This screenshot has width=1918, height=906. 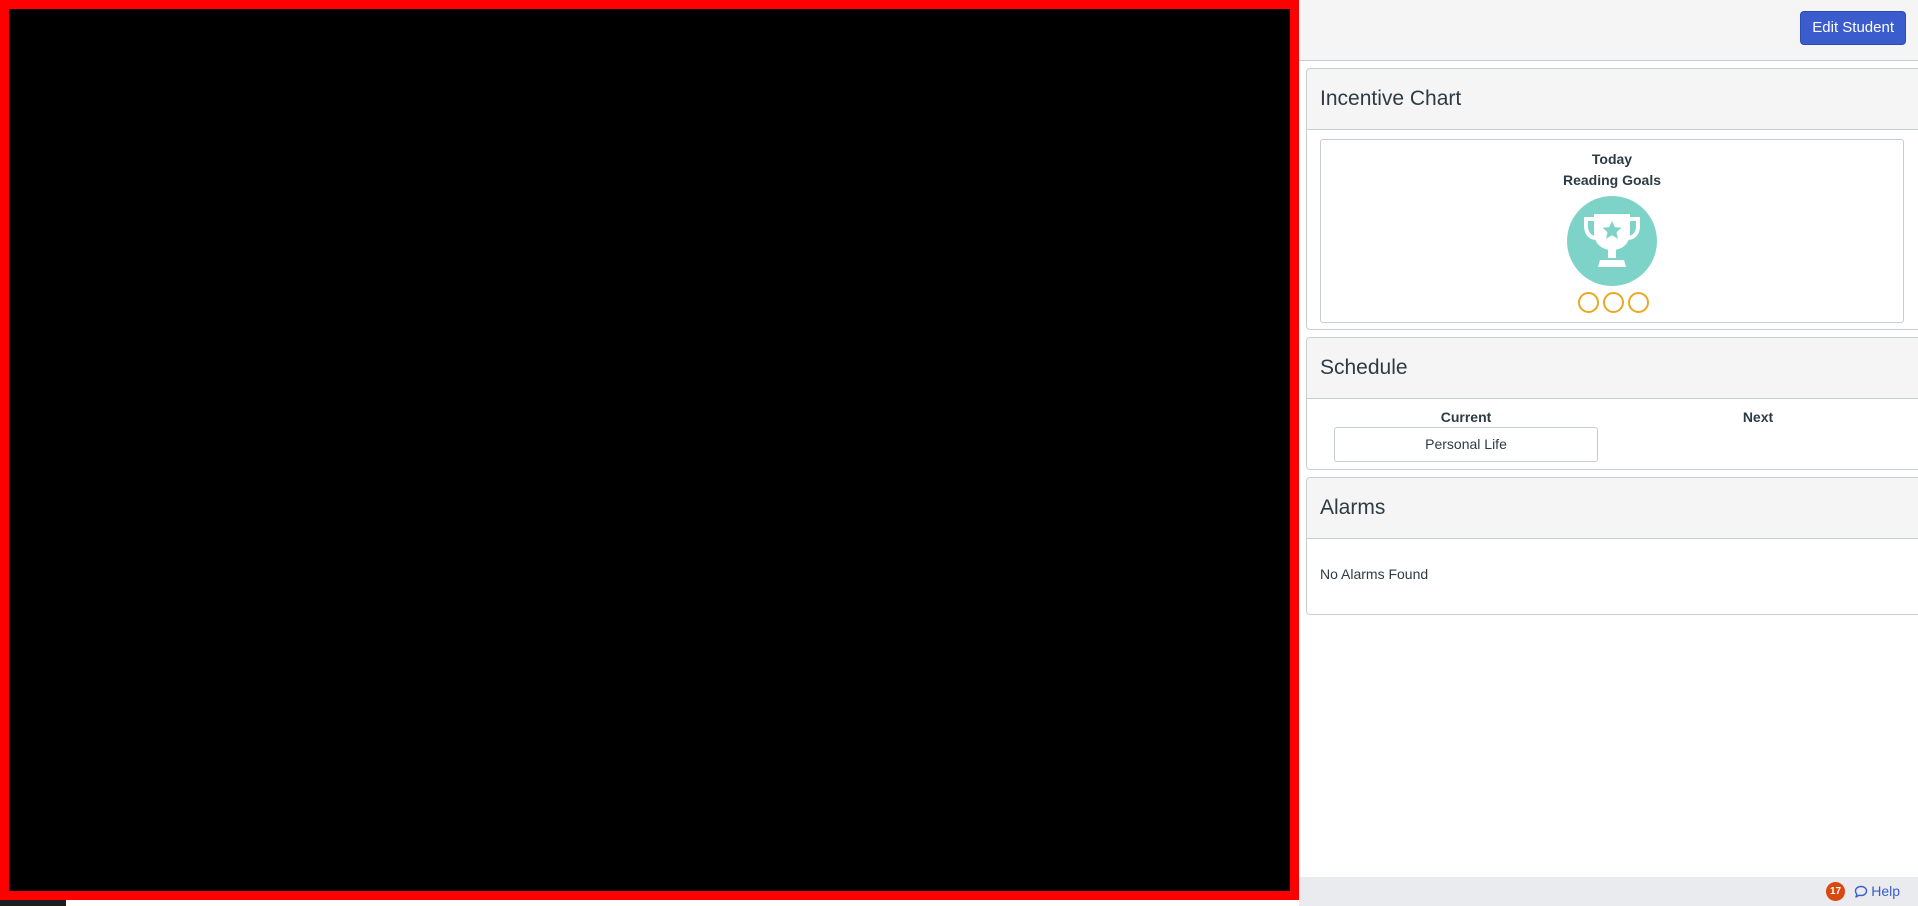 I want to click on incentive-goal: Today Reading Goals, so click(x=1612, y=231).